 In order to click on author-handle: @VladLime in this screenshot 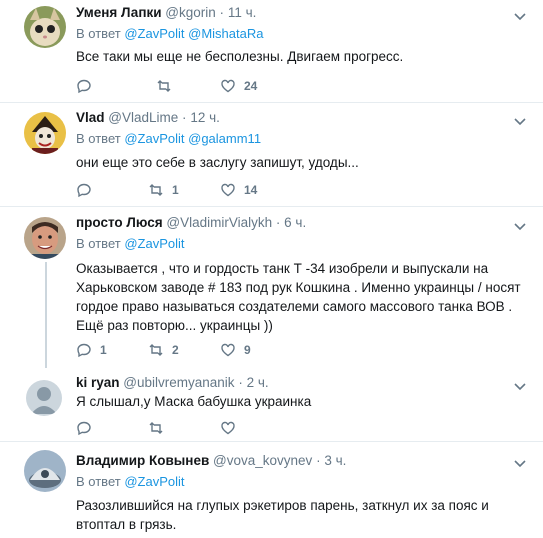, I will do `click(143, 117)`.